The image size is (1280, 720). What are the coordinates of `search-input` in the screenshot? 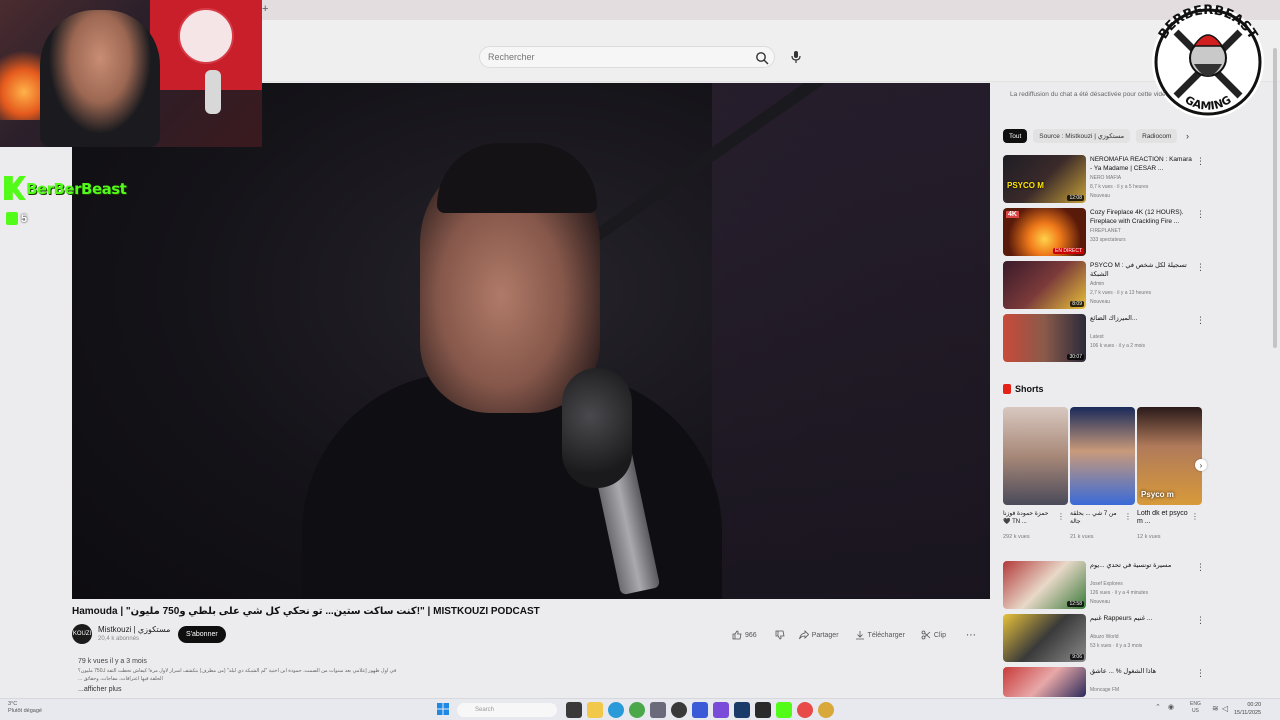 It's located at (618, 57).